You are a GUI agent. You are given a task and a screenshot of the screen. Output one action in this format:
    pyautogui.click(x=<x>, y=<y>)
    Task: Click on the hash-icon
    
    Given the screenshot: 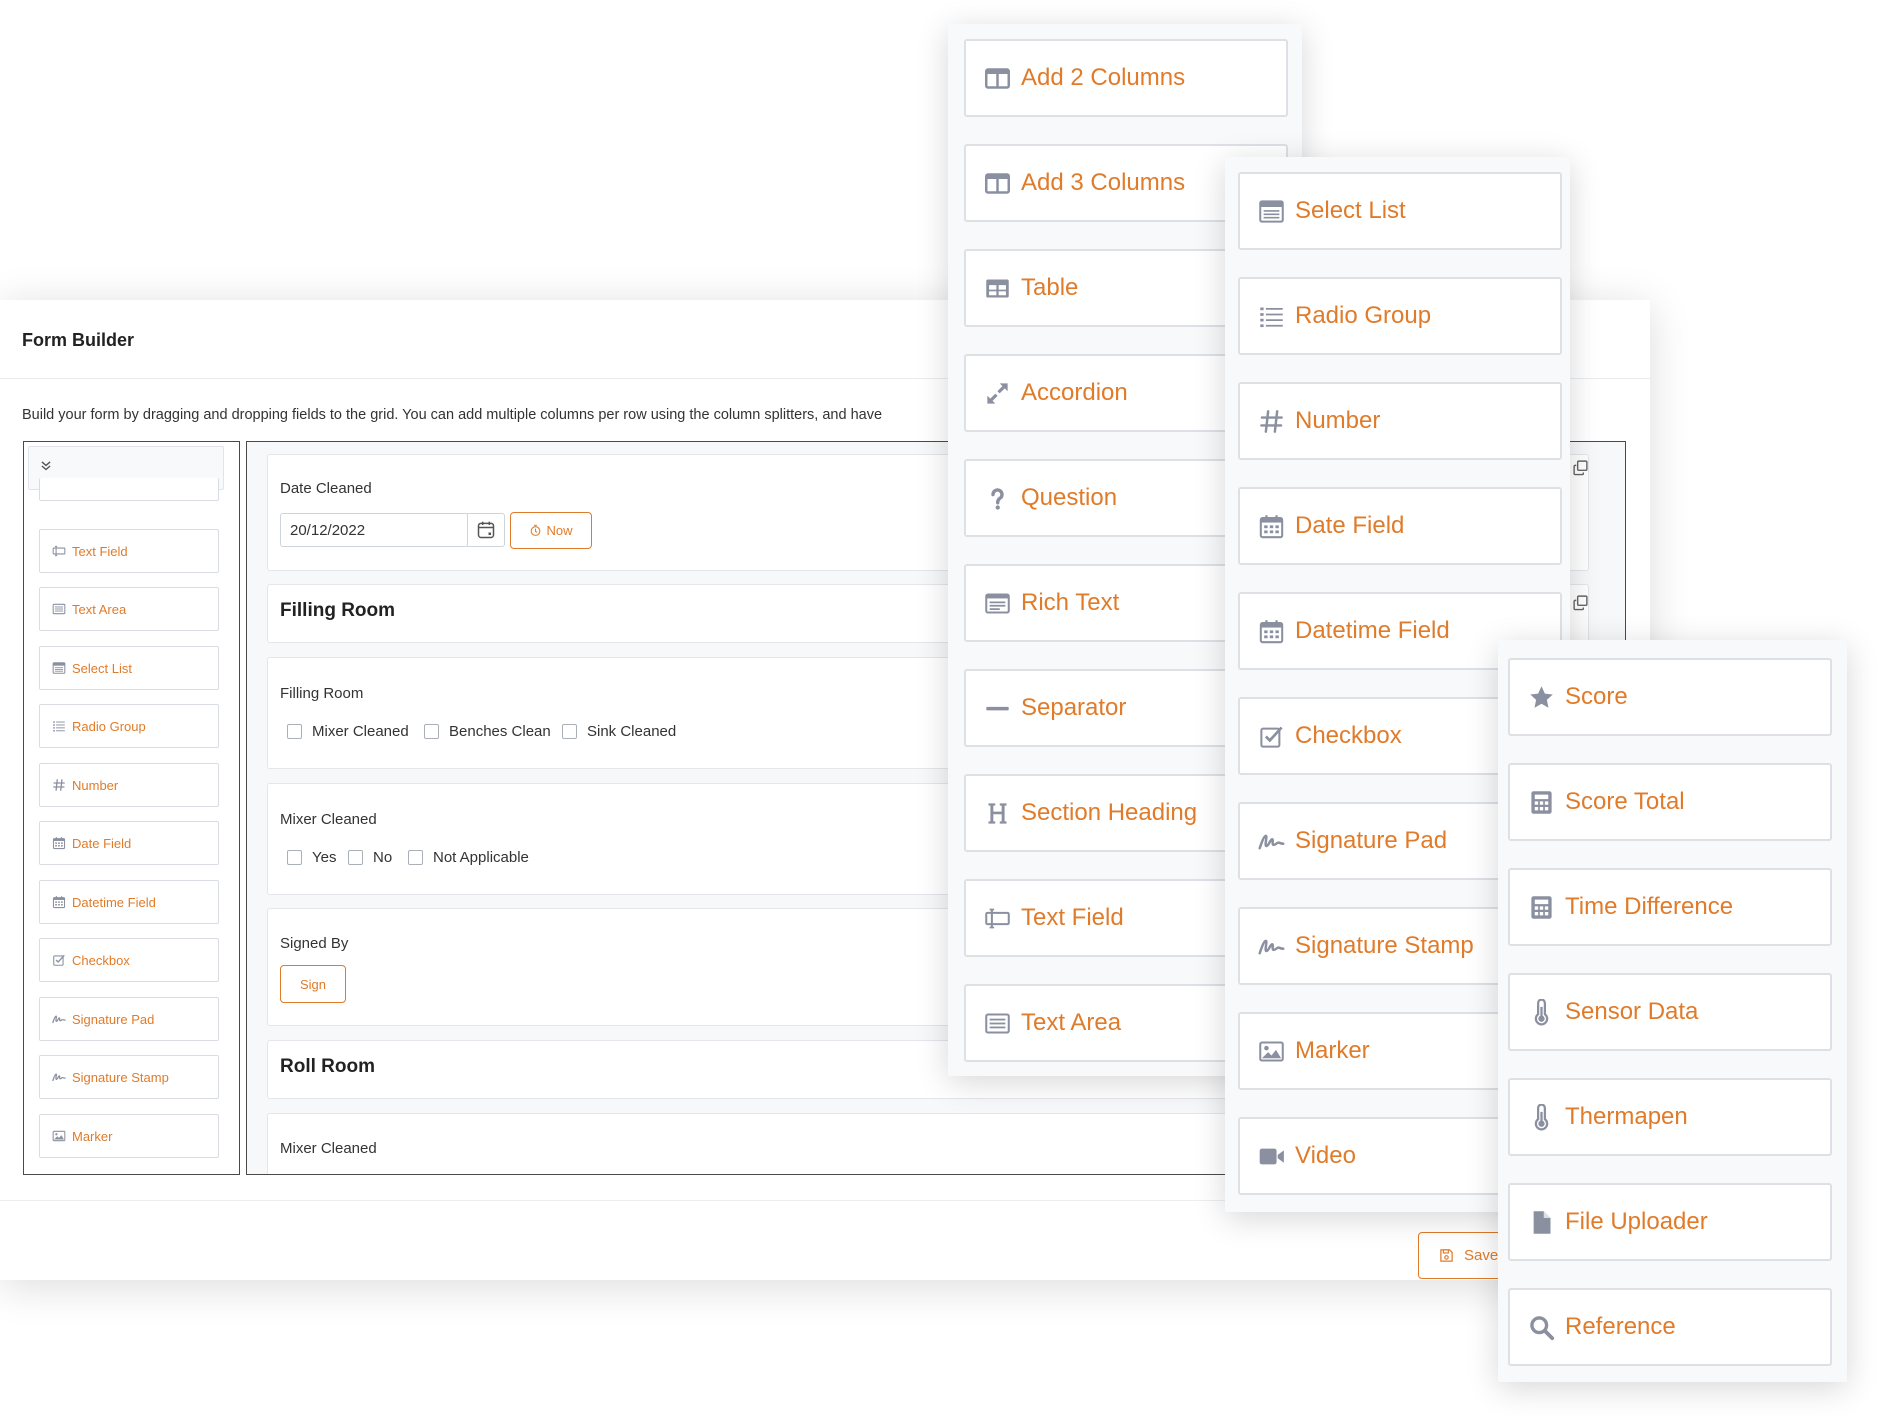 What is the action you would take?
    pyautogui.click(x=1271, y=421)
    